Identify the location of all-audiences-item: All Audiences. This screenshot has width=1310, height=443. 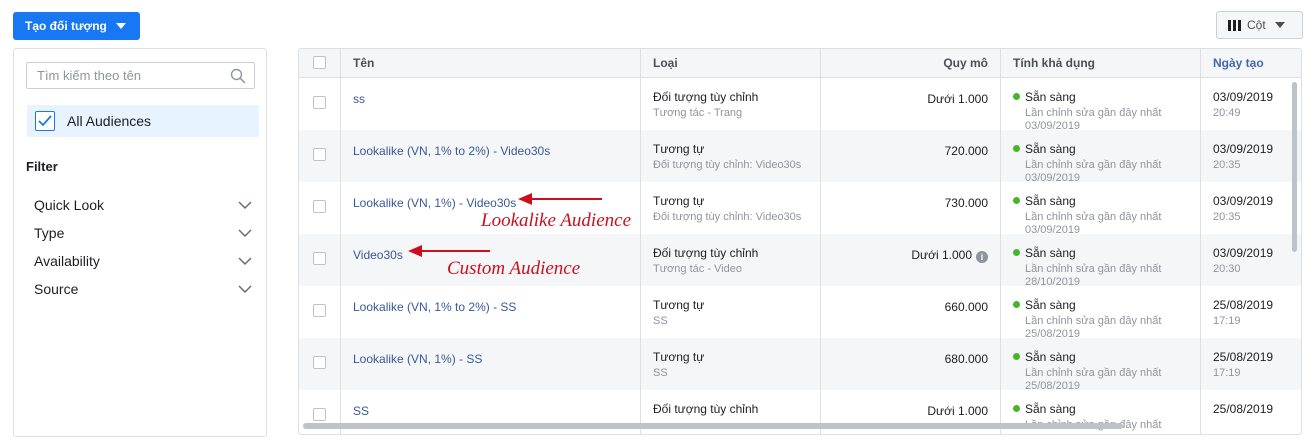
(143, 121).